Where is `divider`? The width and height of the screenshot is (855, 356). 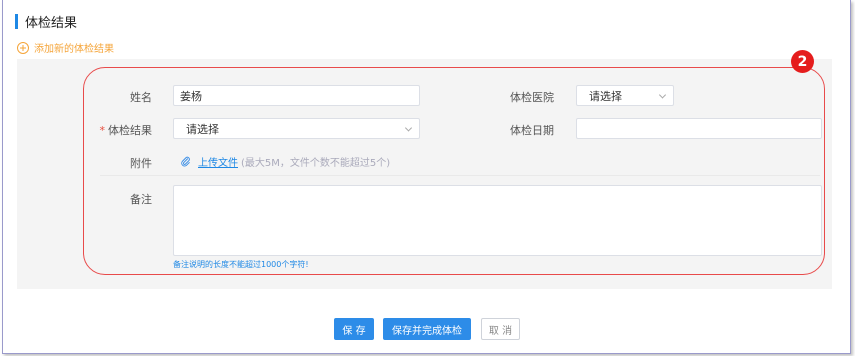 divider is located at coordinates (460, 175).